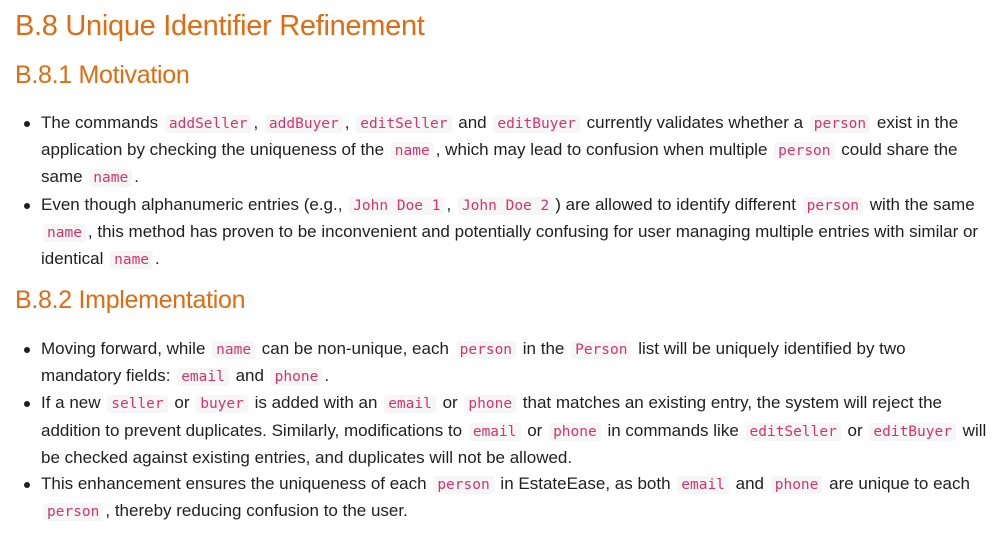 Image resolution: width=1001 pixels, height=537 pixels. Describe the element at coordinates (316, 403) in the screenshot. I see `text: is added with an` at that location.